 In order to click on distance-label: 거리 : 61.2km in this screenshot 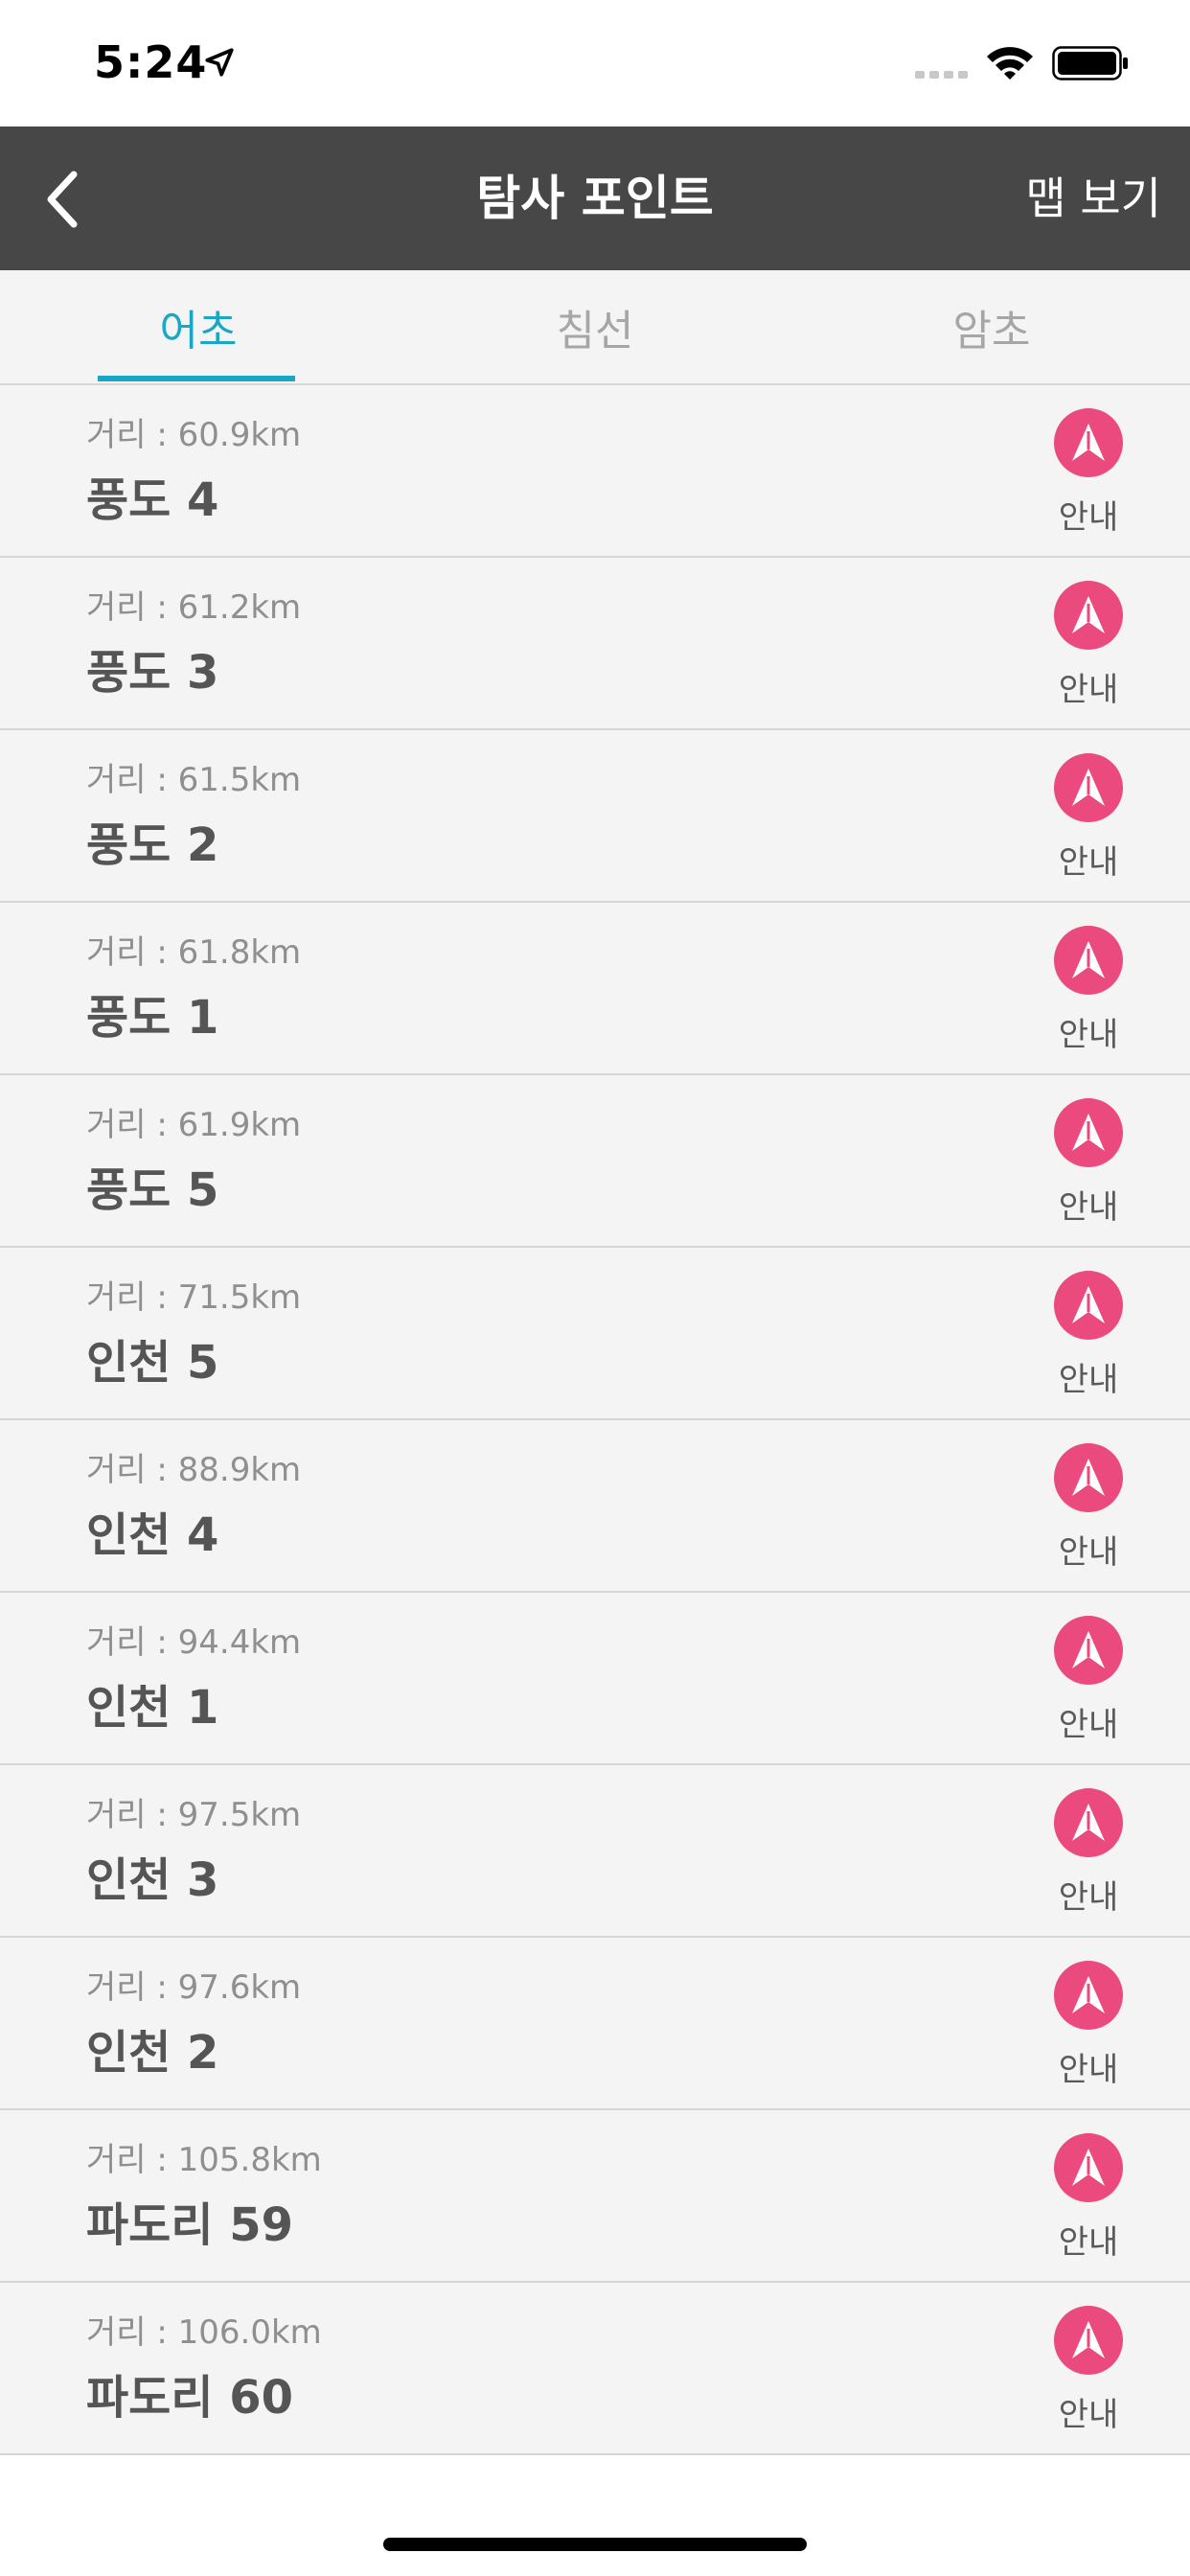, I will do `click(194, 607)`.